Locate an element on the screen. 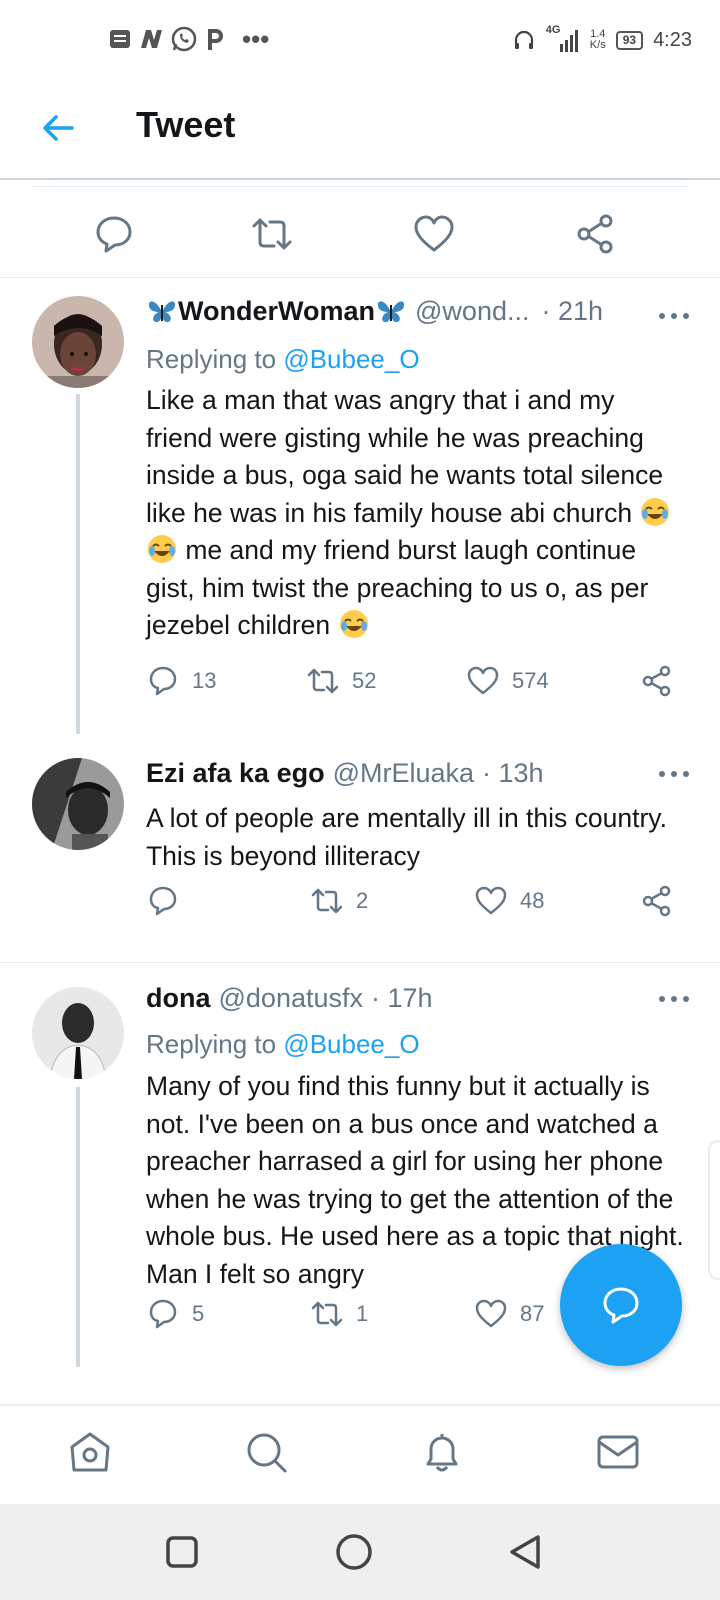 This screenshot has height=1600, width=720. like-count: 574 is located at coordinates (530, 680).